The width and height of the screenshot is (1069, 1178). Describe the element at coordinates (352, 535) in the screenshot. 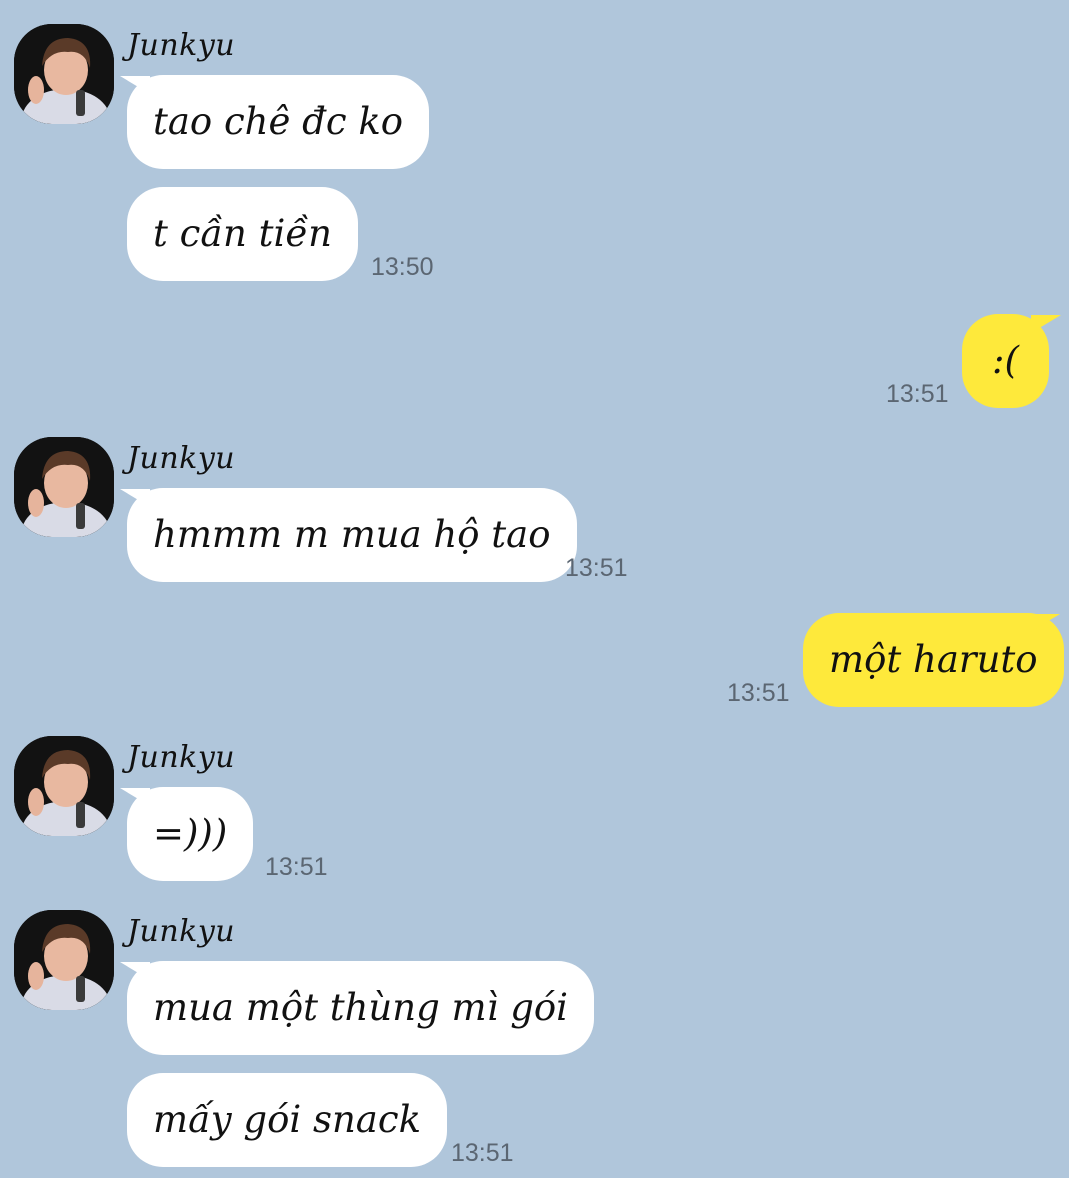

I see `incoming-message-bubble: hmmm m mua hộ tao` at that location.